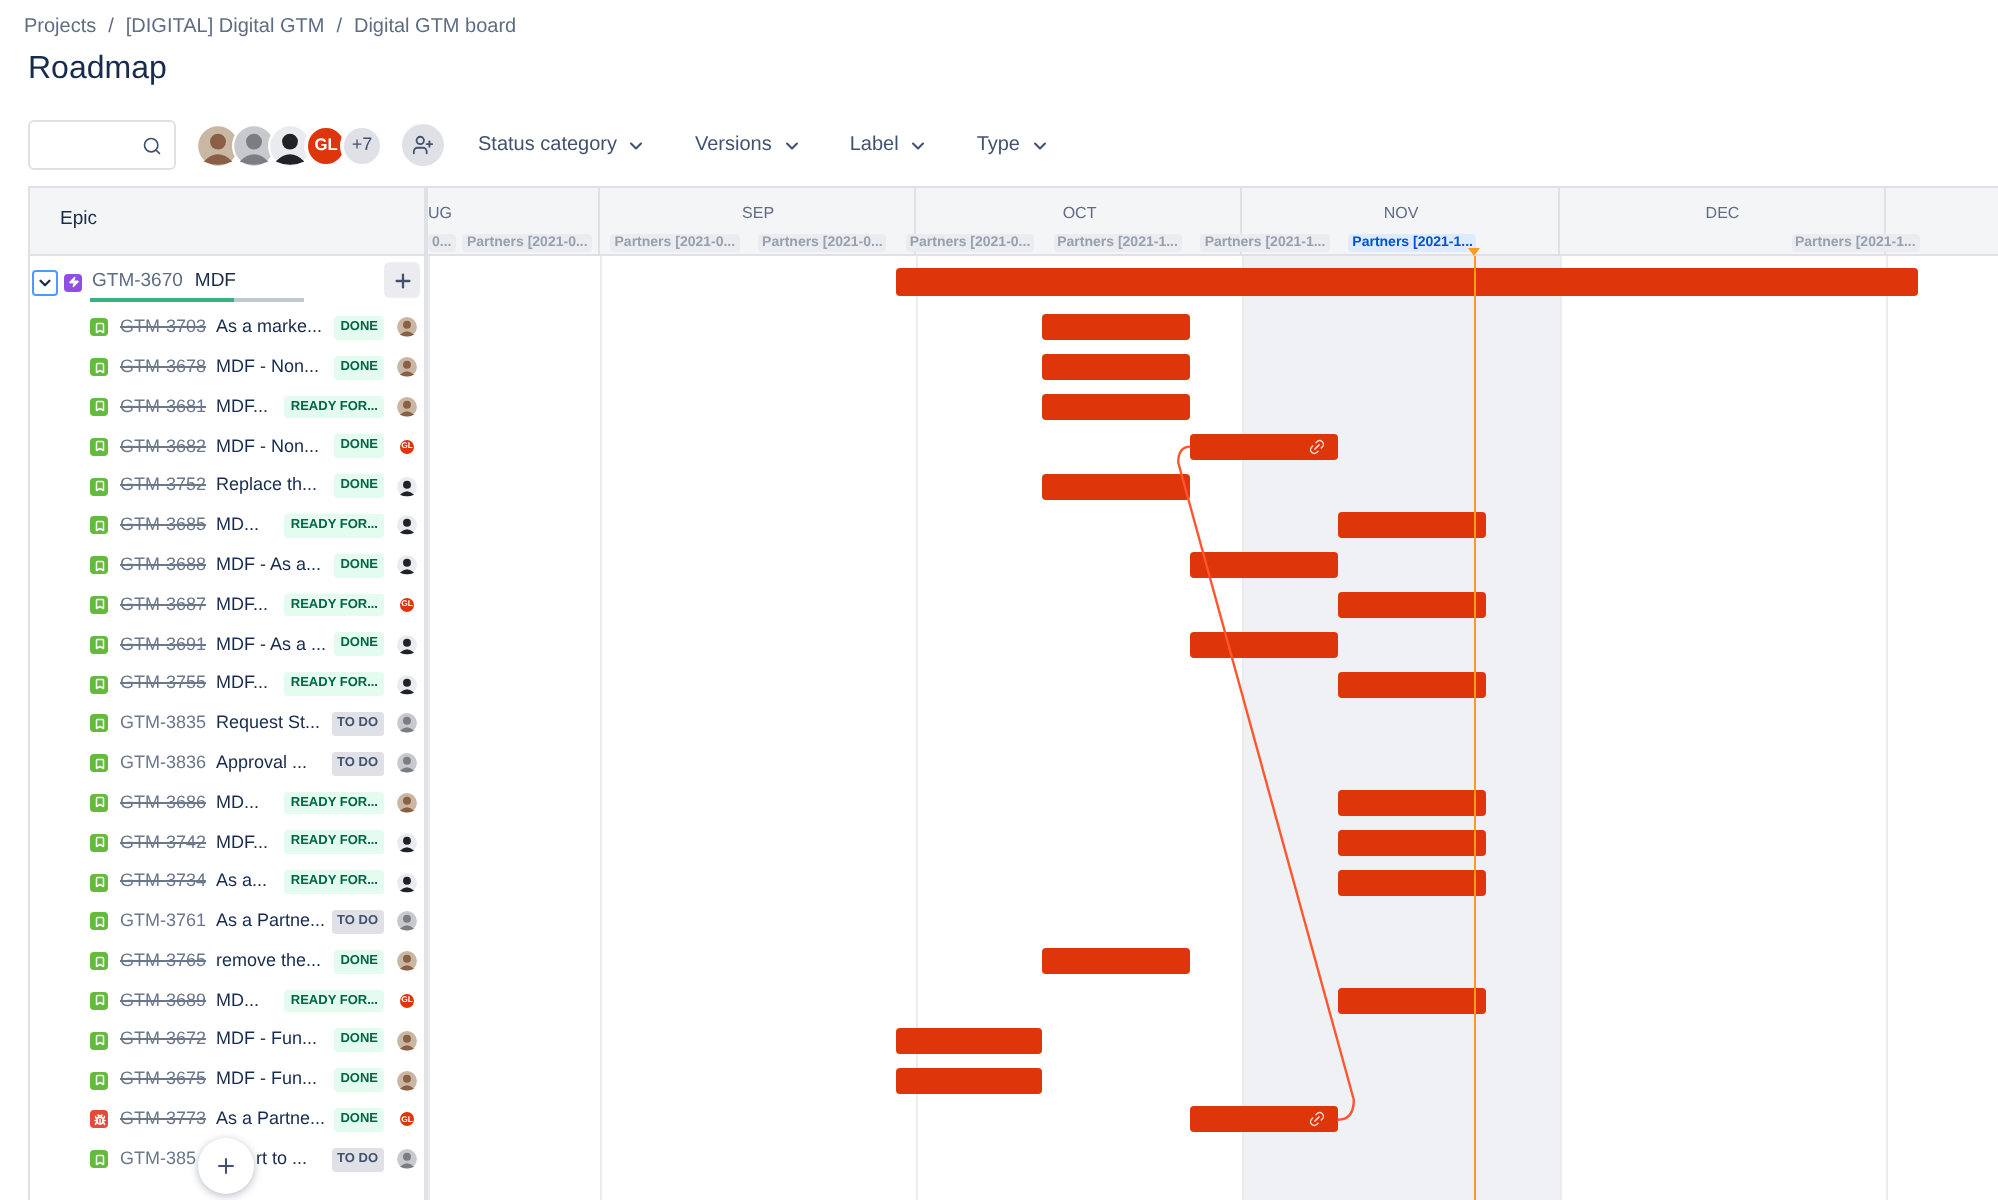  I want to click on bug-icon, so click(99, 1119).